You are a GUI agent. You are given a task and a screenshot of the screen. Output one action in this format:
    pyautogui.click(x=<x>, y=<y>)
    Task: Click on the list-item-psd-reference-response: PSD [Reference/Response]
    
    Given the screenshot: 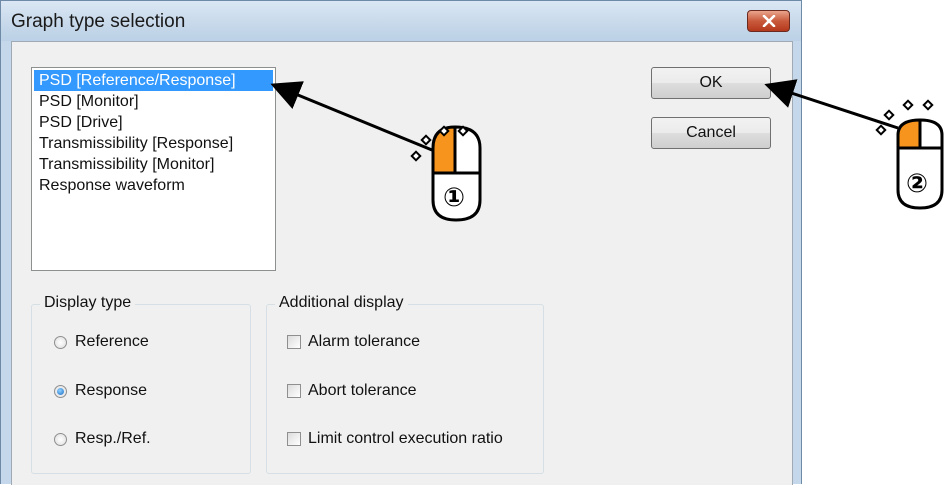 What is the action you would take?
    pyautogui.click(x=153, y=80)
    